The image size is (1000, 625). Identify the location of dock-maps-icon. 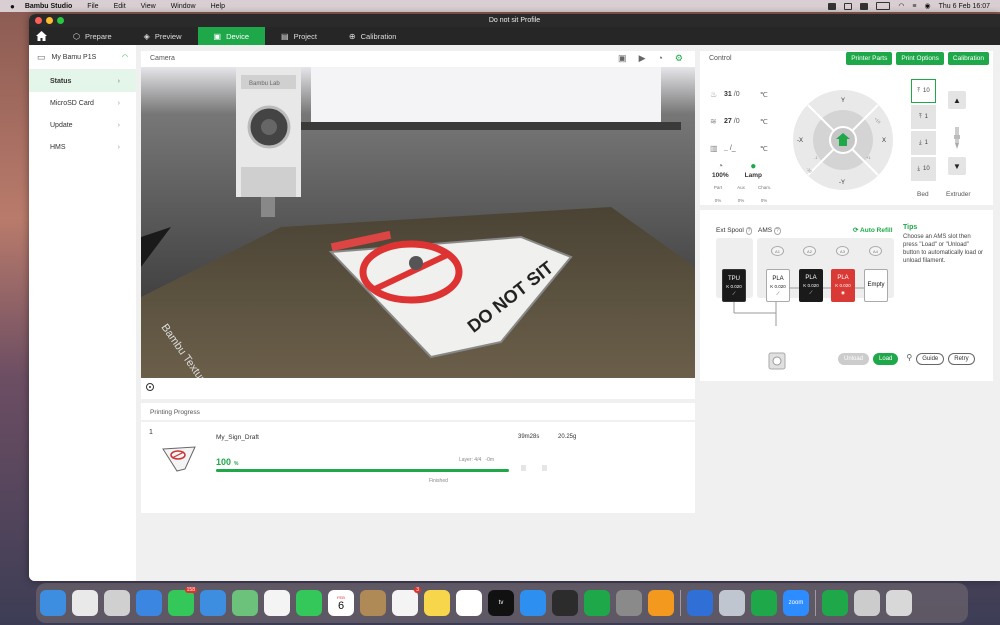
(245, 603).